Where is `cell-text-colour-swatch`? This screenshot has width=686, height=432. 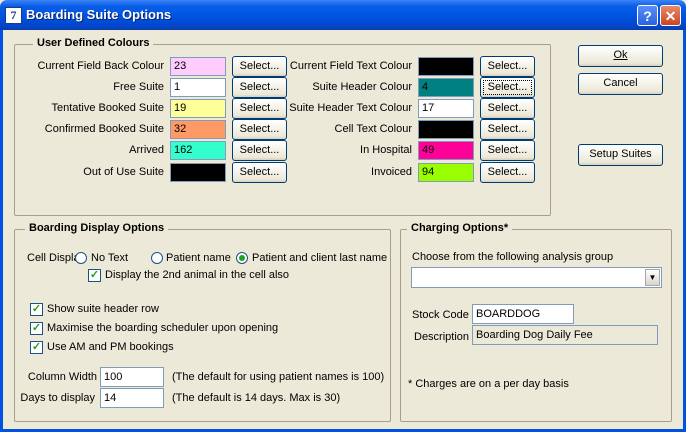 cell-text-colour-swatch is located at coordinates (446, 129).